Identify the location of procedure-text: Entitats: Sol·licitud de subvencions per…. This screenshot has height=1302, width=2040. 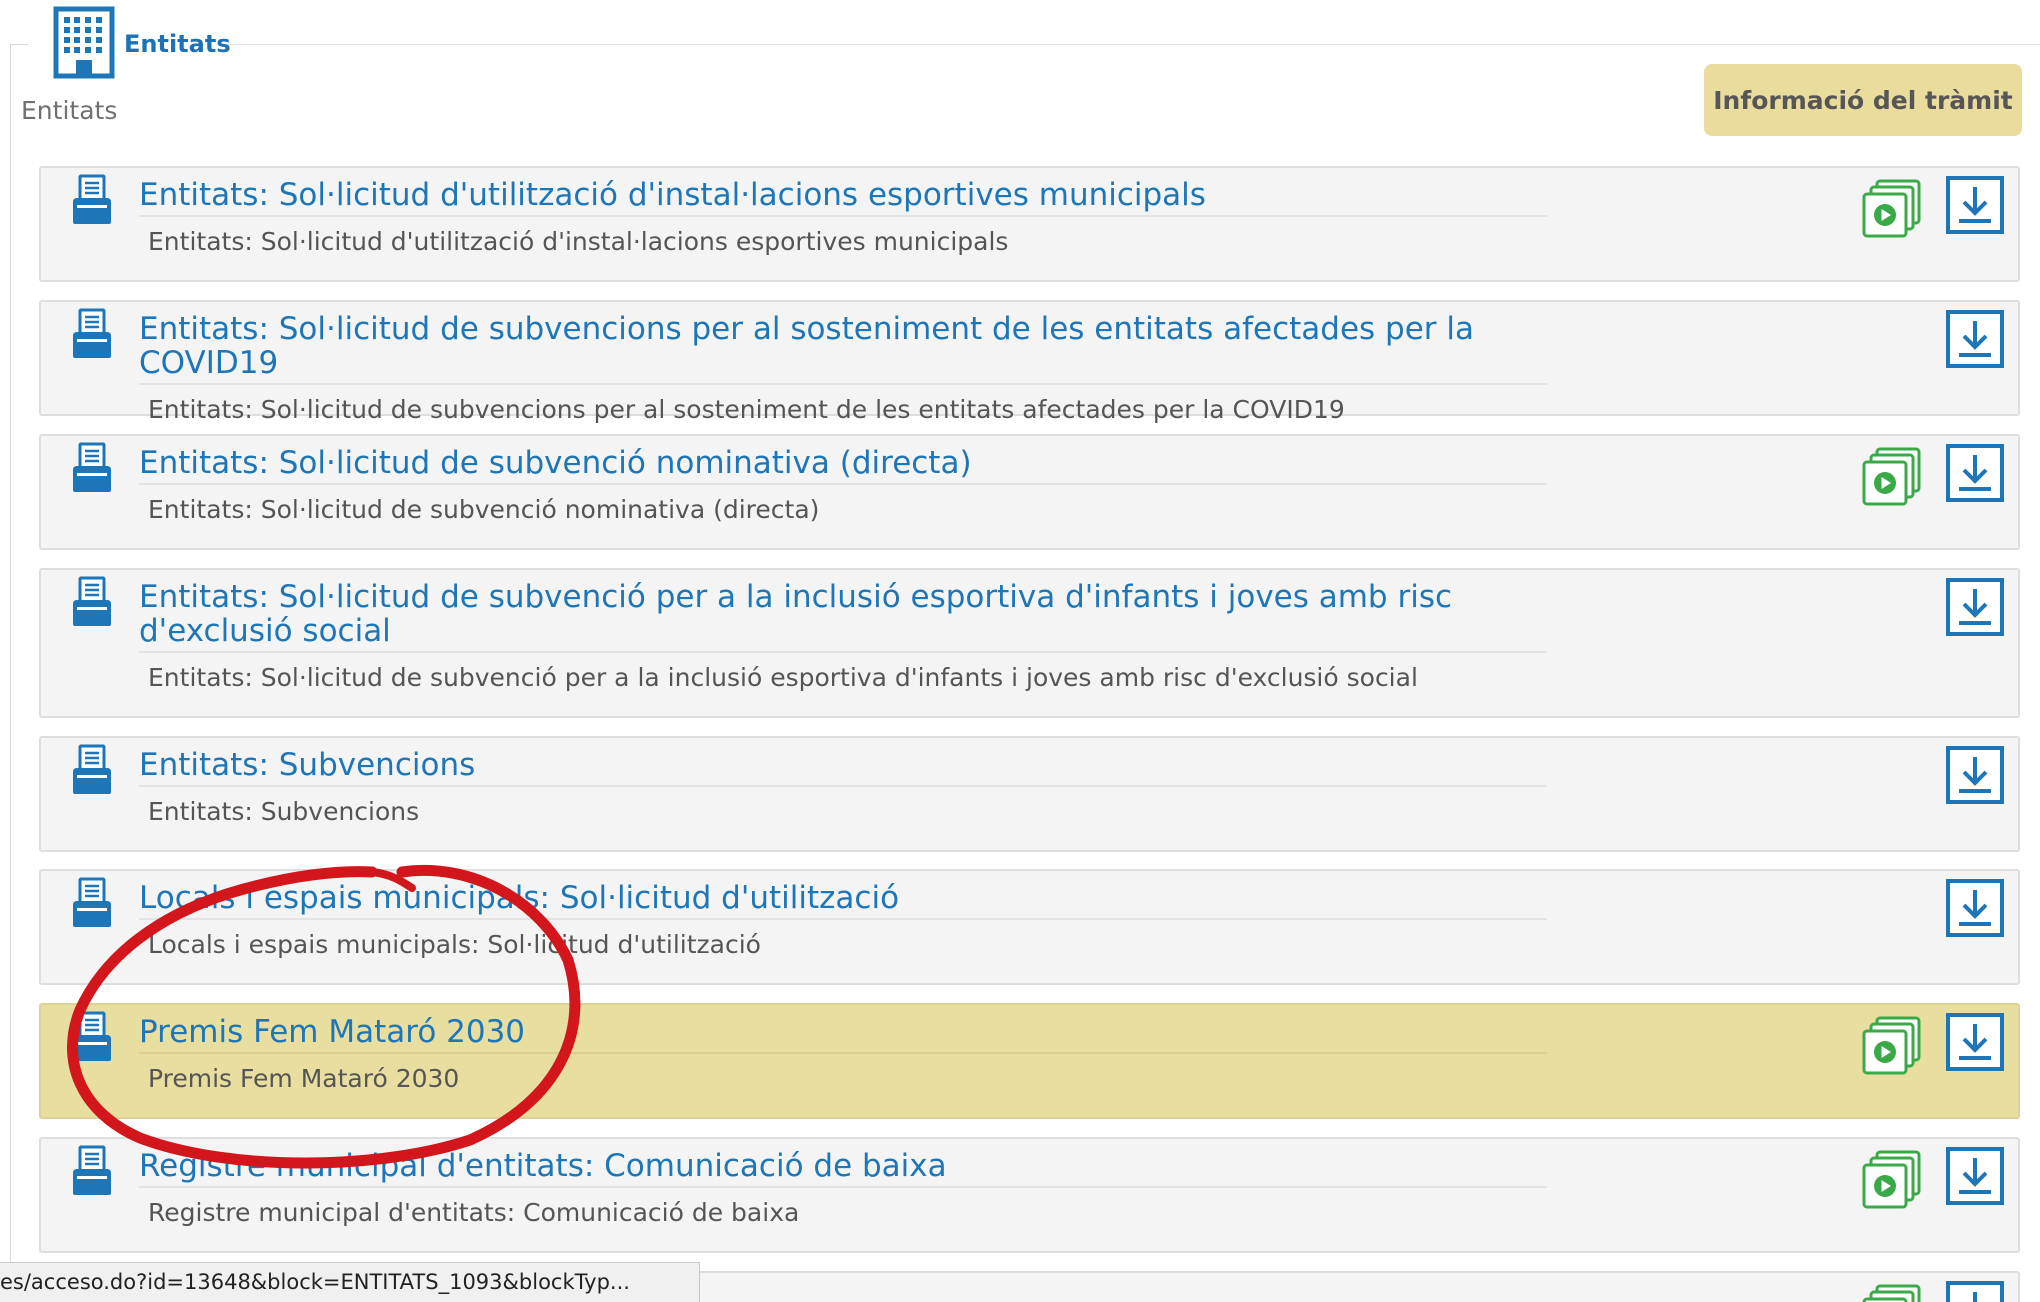
(843, 368).